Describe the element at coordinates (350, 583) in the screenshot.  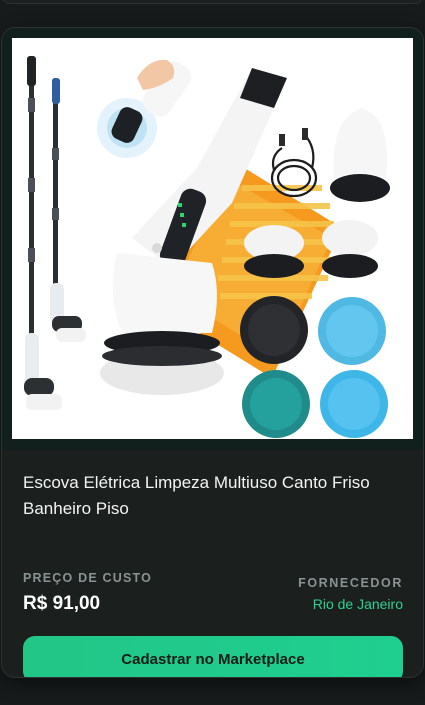
I see `supplier-label: FORNECEDOR` at that location.